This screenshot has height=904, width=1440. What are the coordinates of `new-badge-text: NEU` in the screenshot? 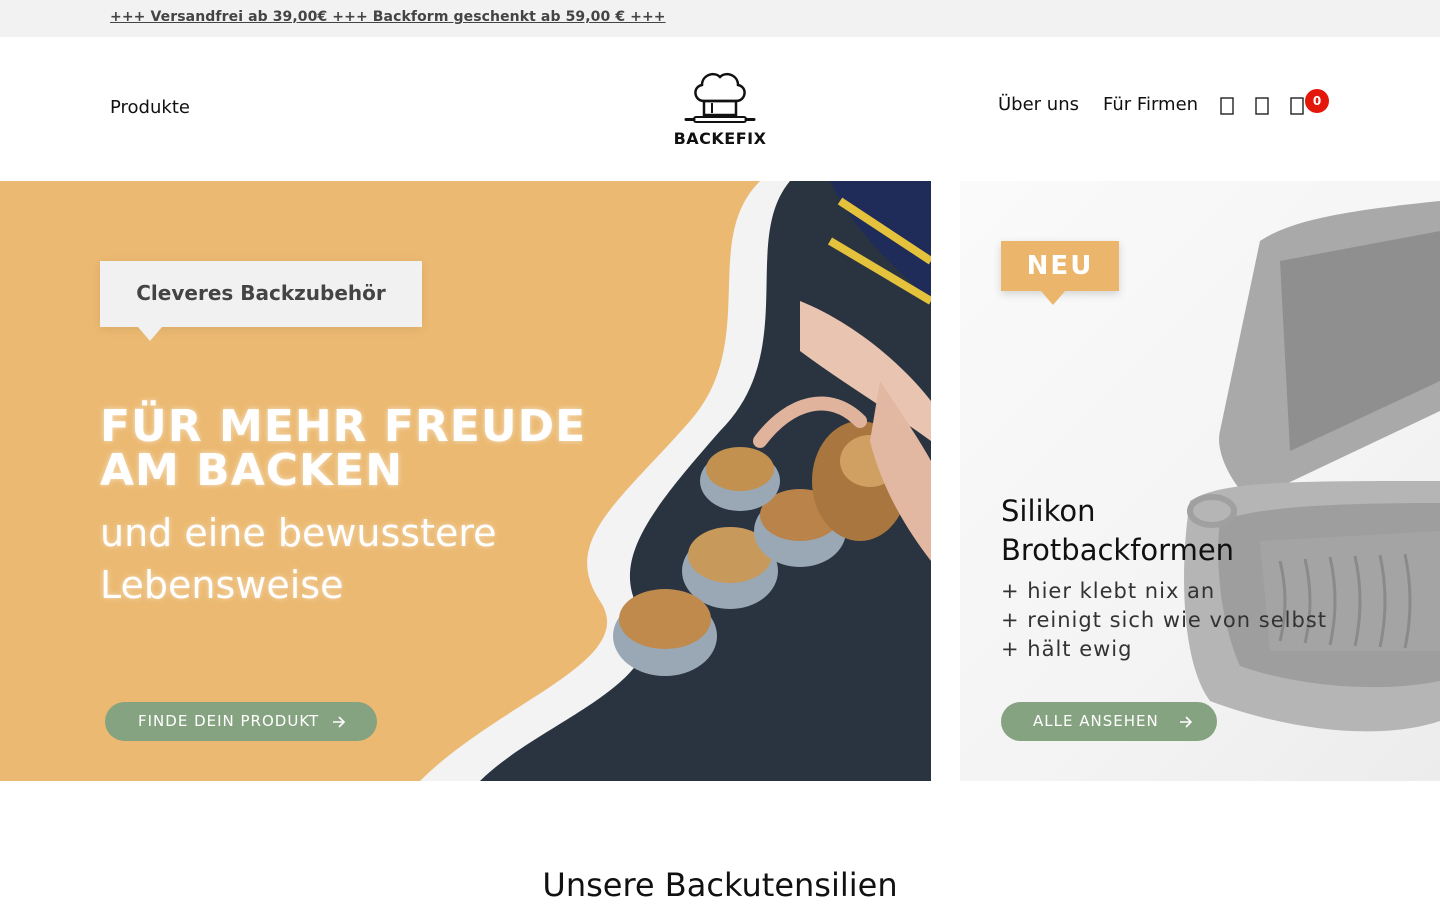 It's located at (1060, 266).